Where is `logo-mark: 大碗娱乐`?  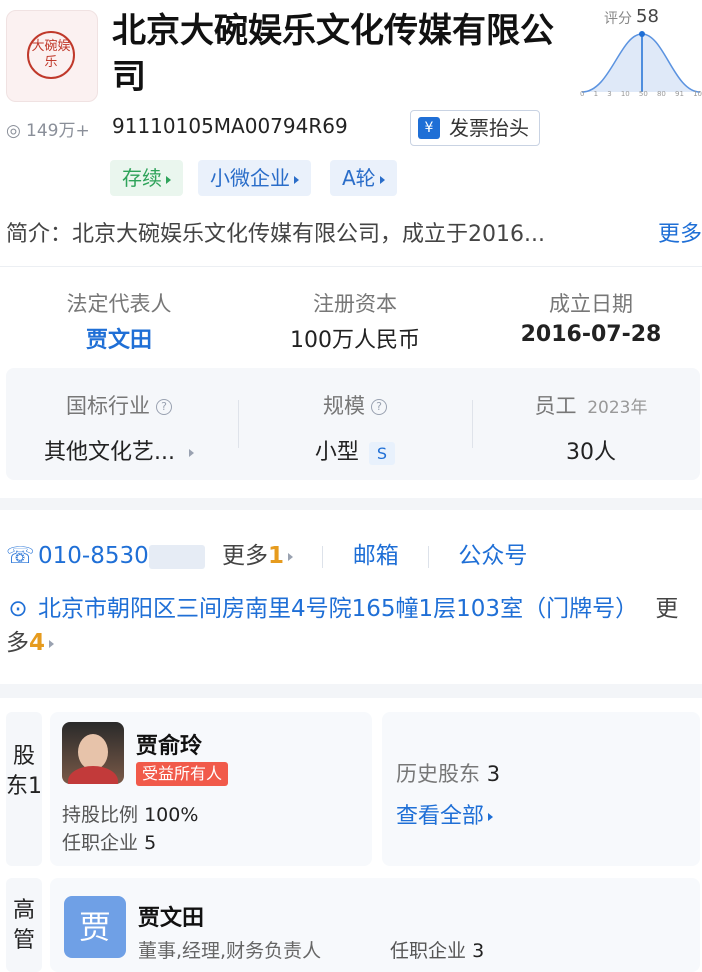 logo-mark: 大碗娱乐 is located at coordinates (51, 55).